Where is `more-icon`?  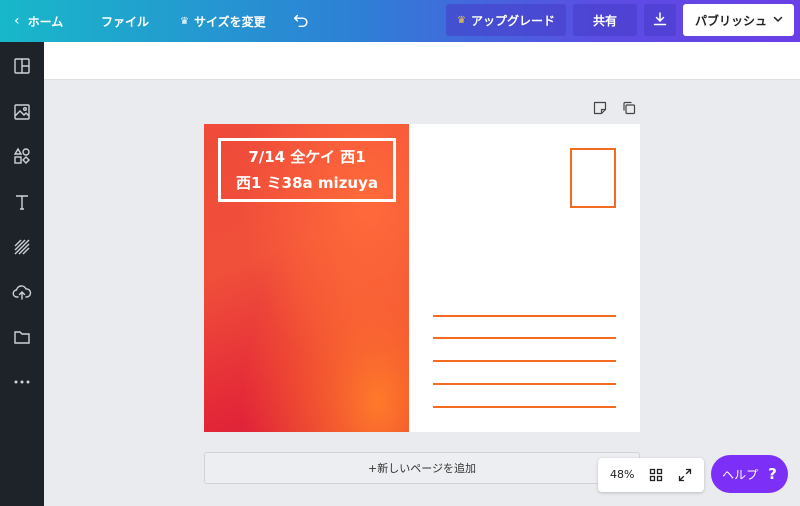 more-icon is located at coordinates (22, 382).